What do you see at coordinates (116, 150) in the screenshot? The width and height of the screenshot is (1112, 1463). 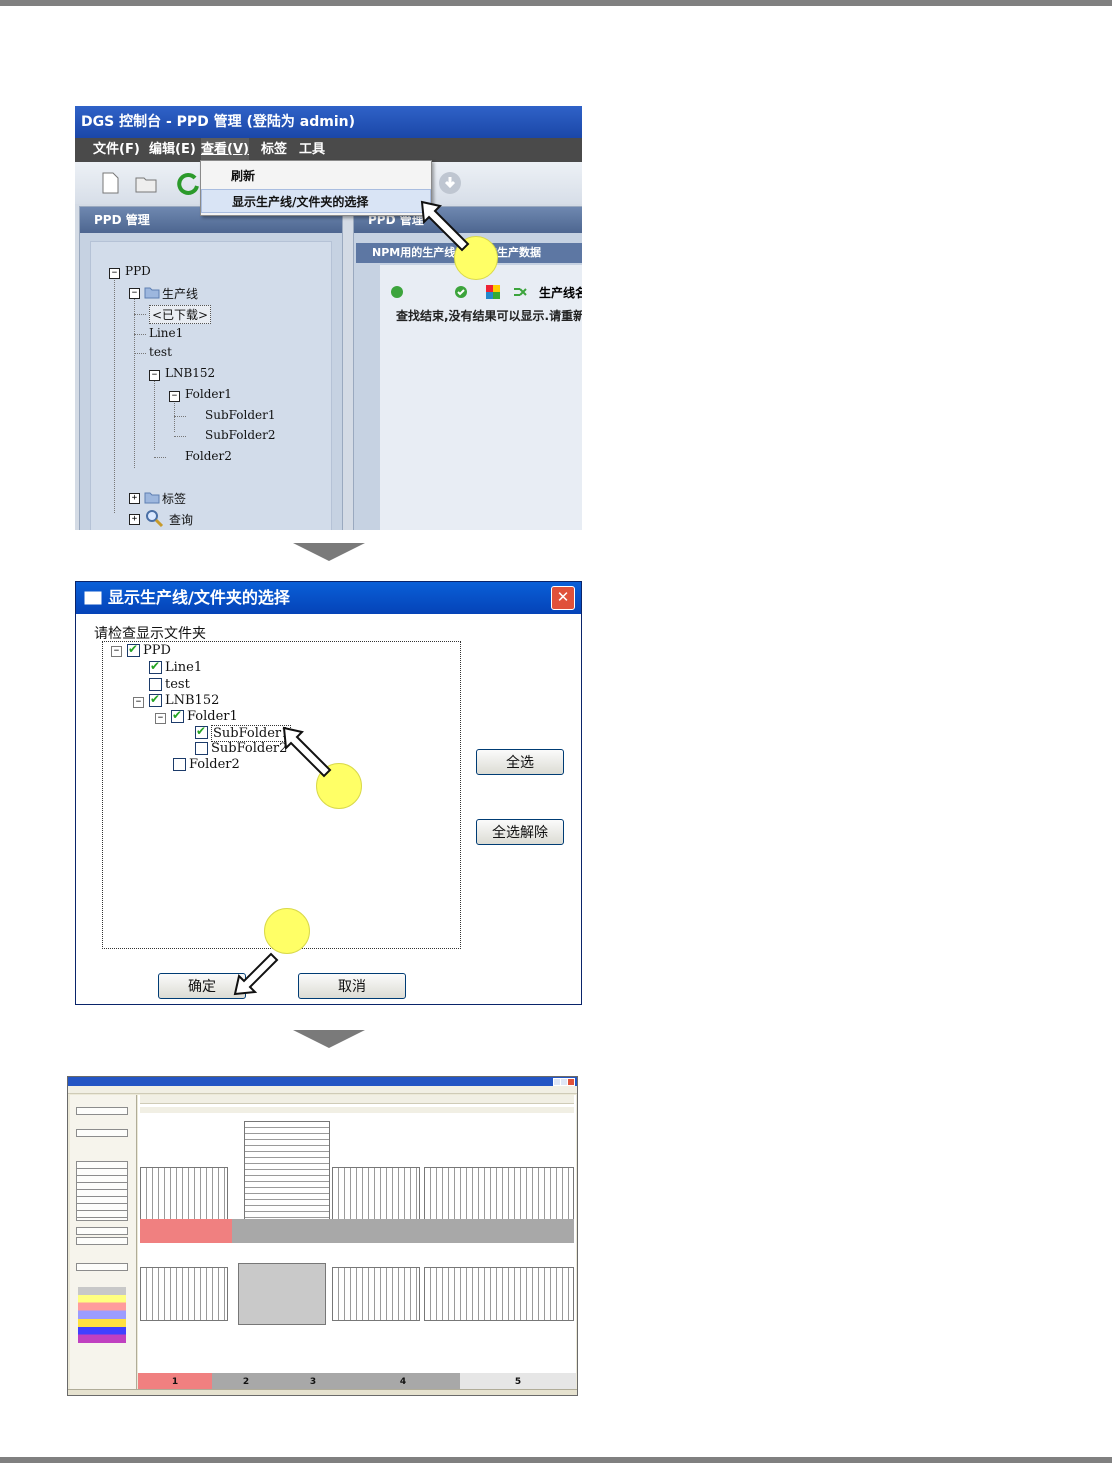 I see `menu-file: 文件(F)` at bounding box center [116, 150].